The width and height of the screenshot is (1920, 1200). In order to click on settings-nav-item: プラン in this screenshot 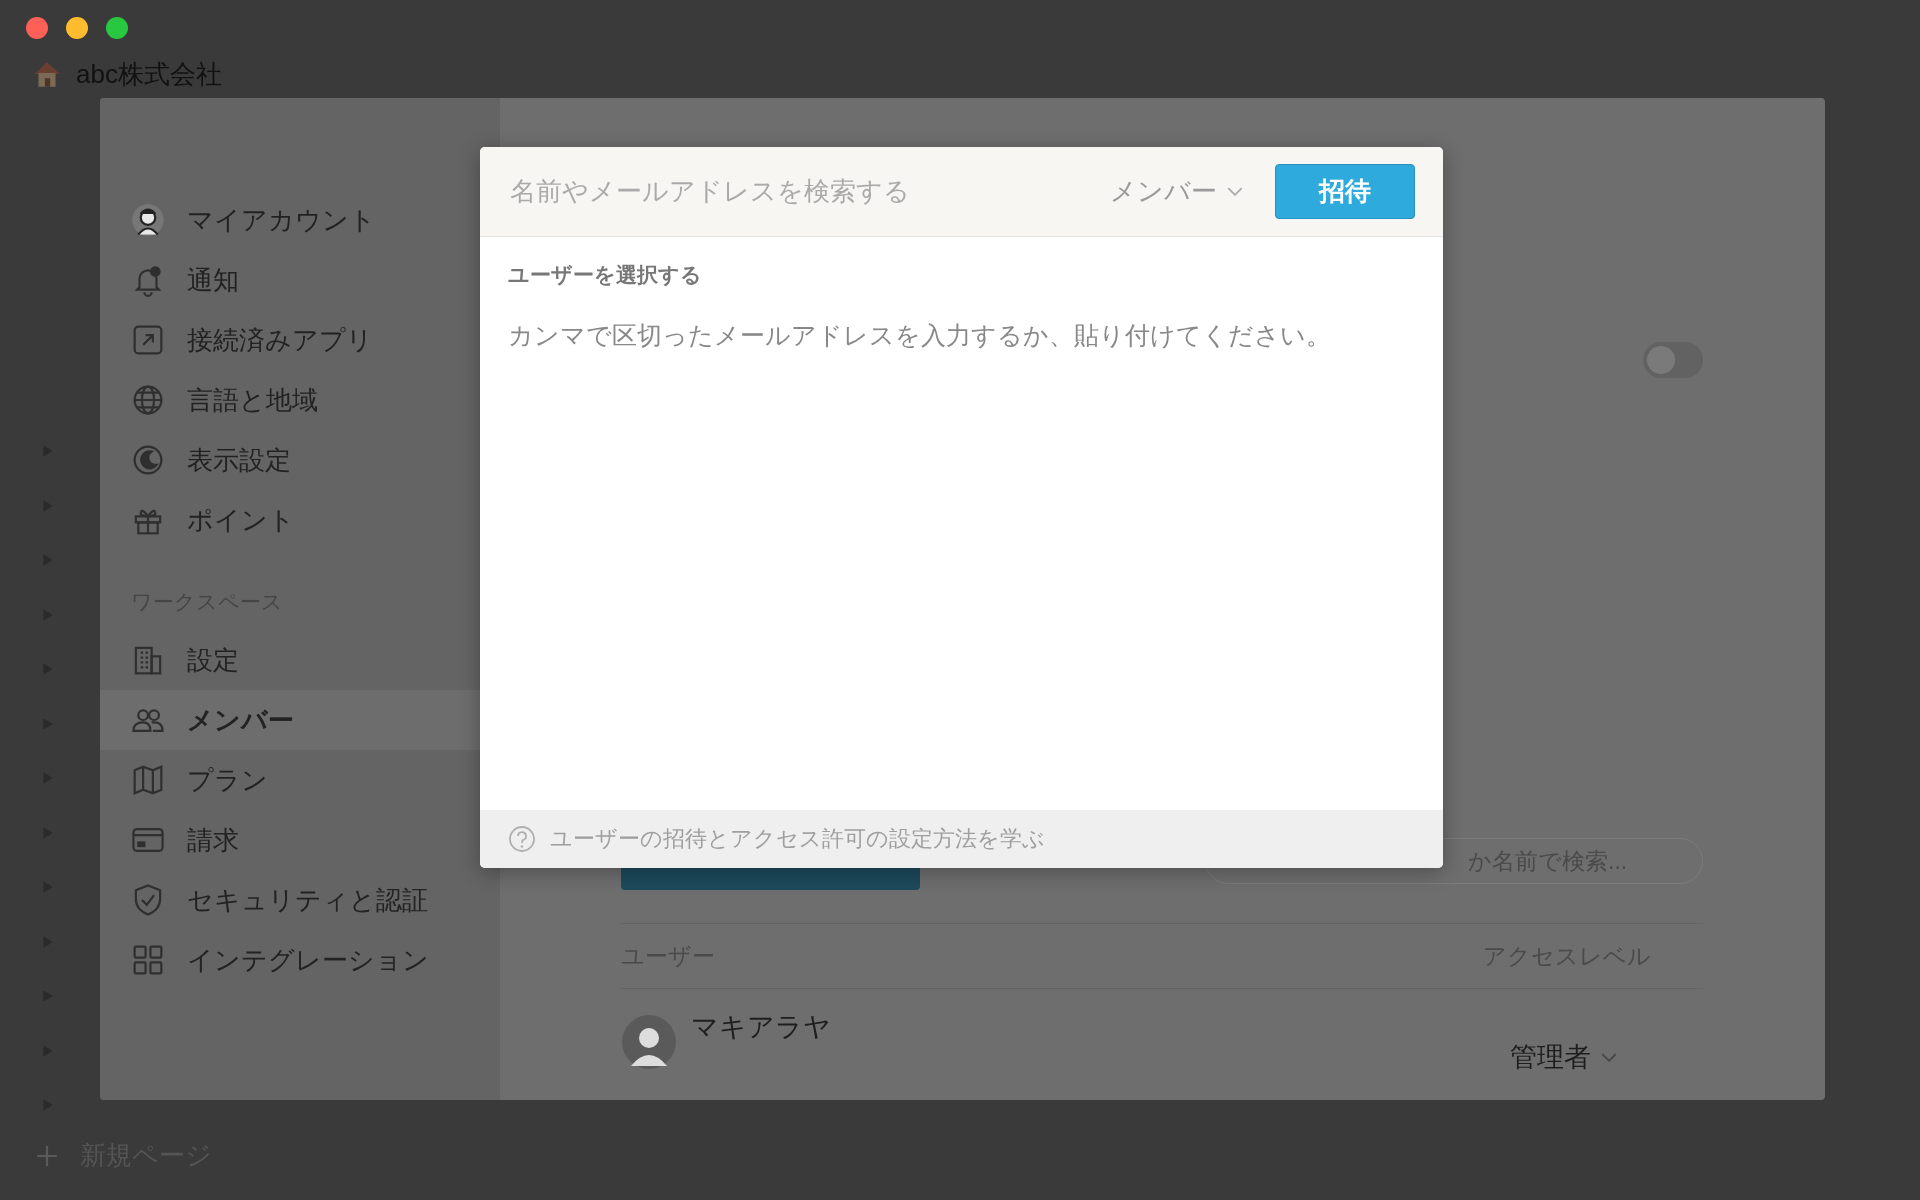, I will do `click(300, 780)`.